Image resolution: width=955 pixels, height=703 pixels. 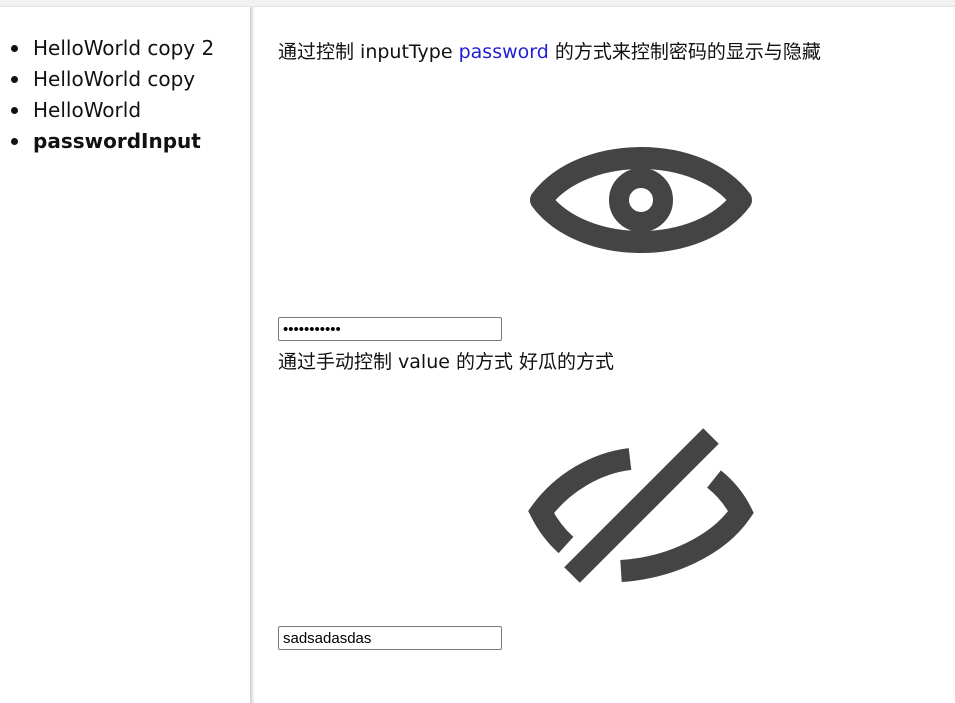 I want to click on text-input, so click(x=390, y=638).